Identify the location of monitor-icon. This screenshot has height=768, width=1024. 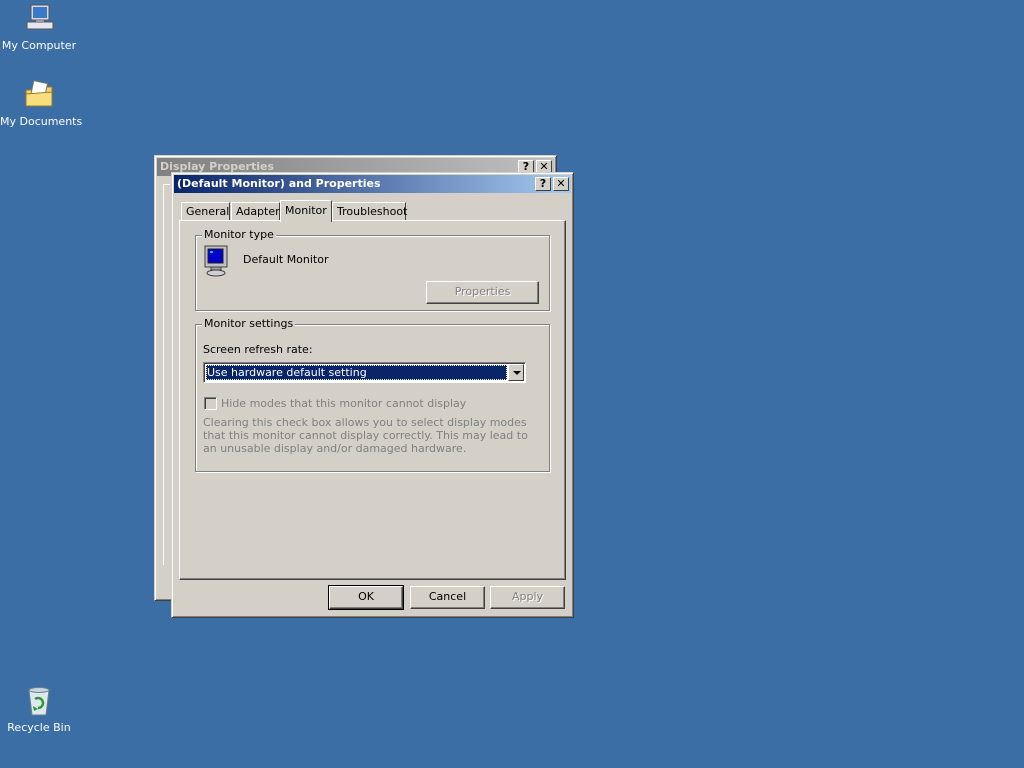
(217, 261).